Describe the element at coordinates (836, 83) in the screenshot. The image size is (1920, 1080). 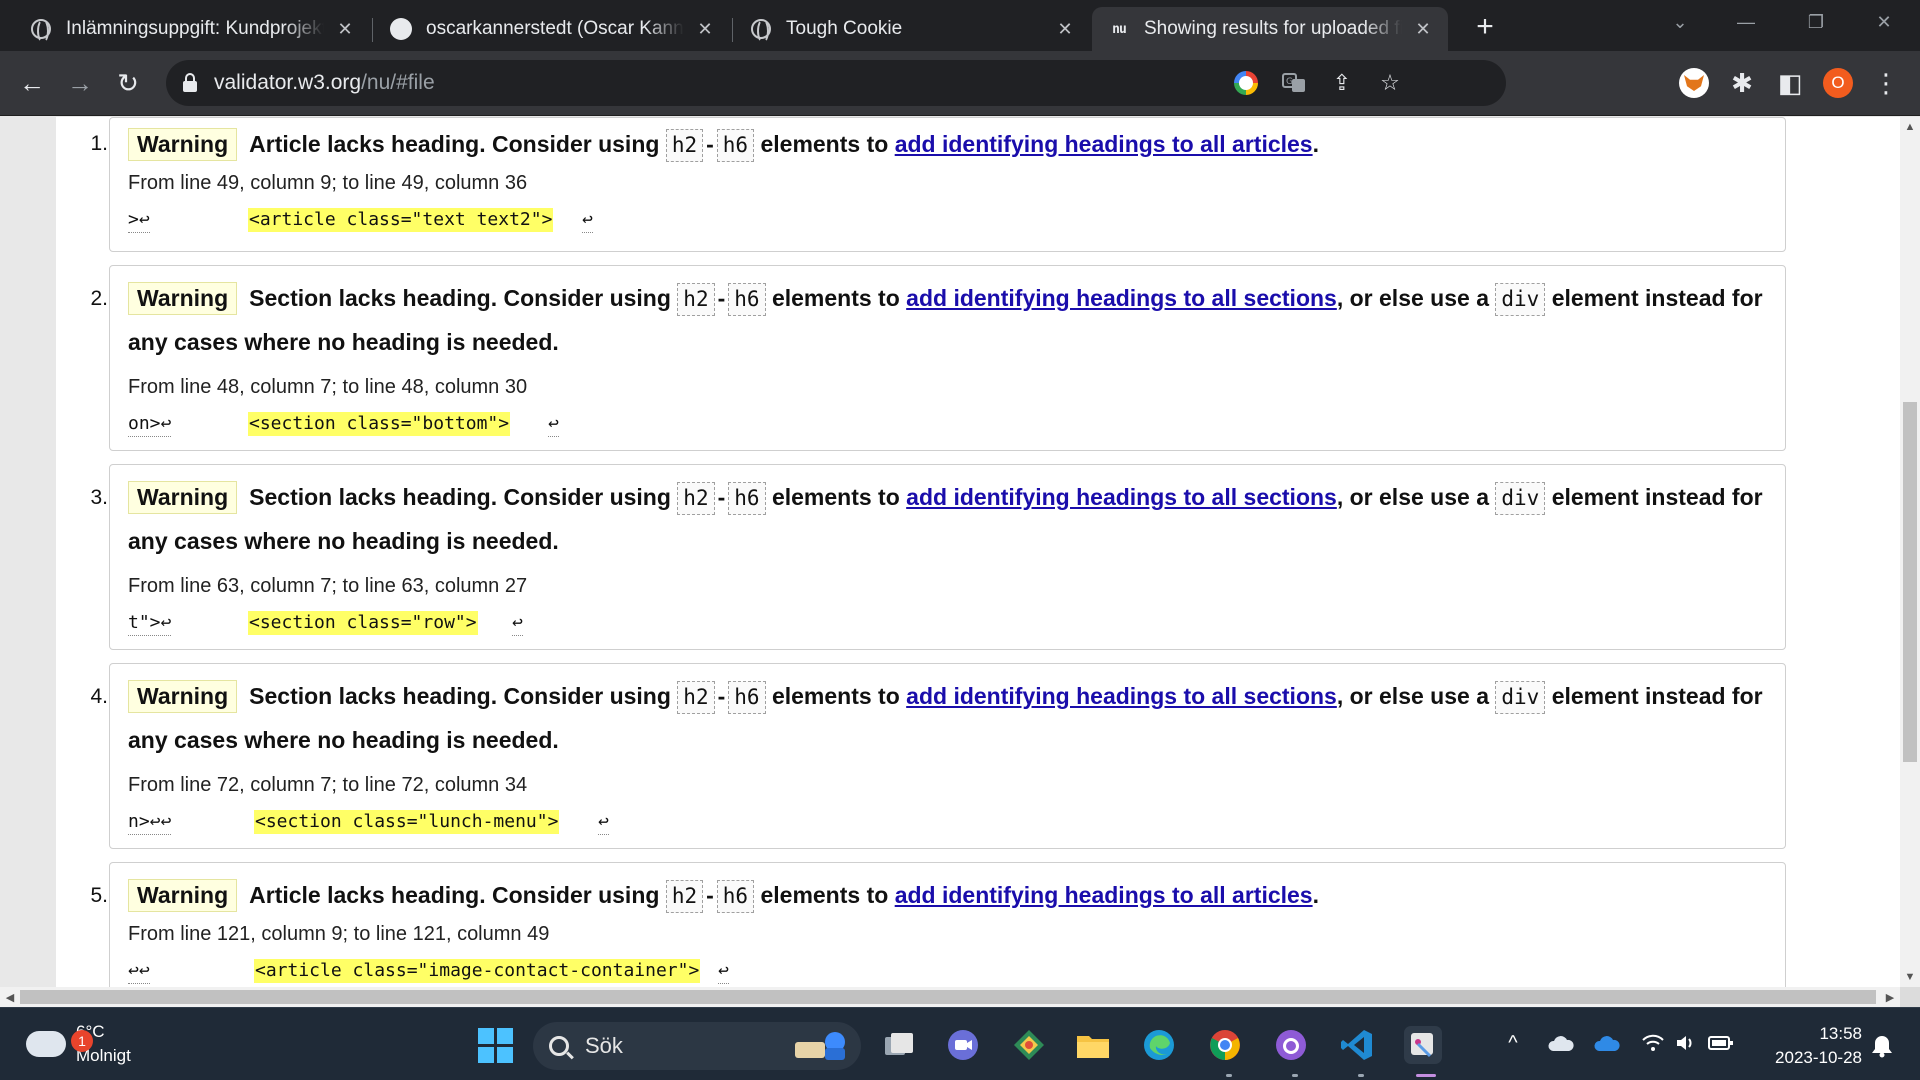
I see `address-bar: validator.w3.org/nu/#file G ⇪ ☆` at that location.